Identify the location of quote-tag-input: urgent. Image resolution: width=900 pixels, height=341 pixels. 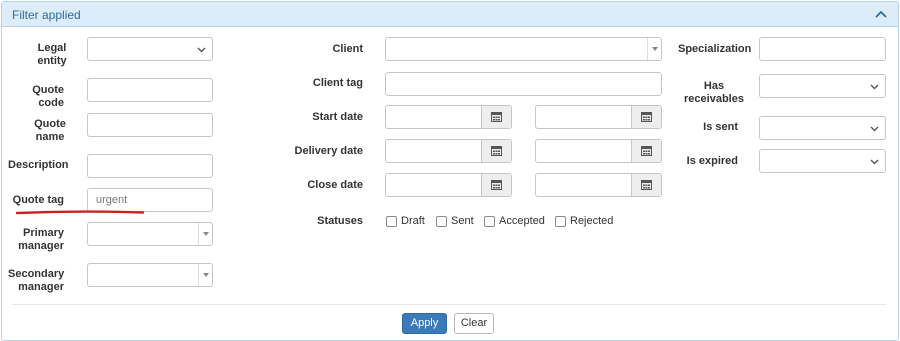
(150, 200).